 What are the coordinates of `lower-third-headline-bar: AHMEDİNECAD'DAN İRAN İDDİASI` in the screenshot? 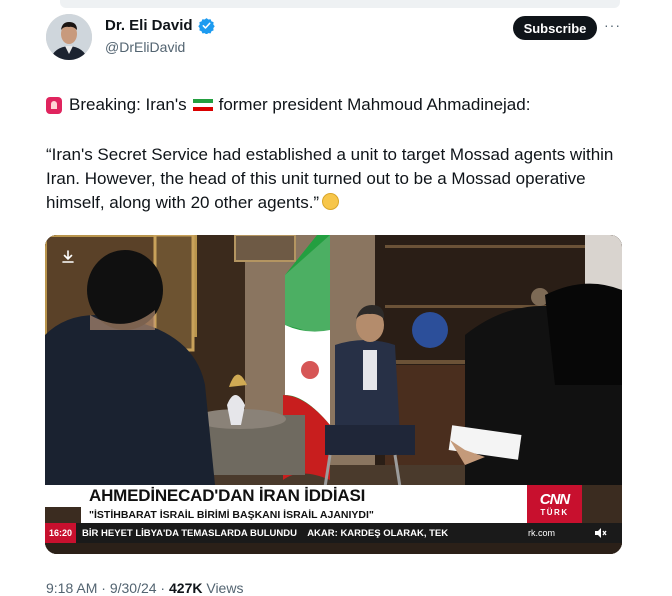 It's located at (286, 496).